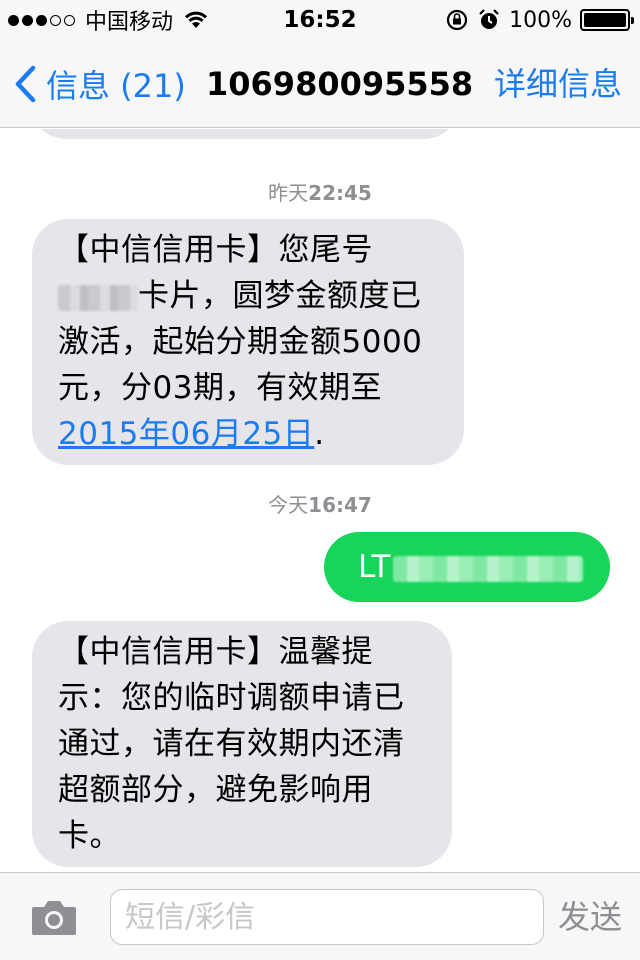 The height and width of the screenshot is (960, 640). What do you see at coordinates (457, 20) in the screenshot?
I see `rotation-lock-icon` at bounding box center [457, 20].